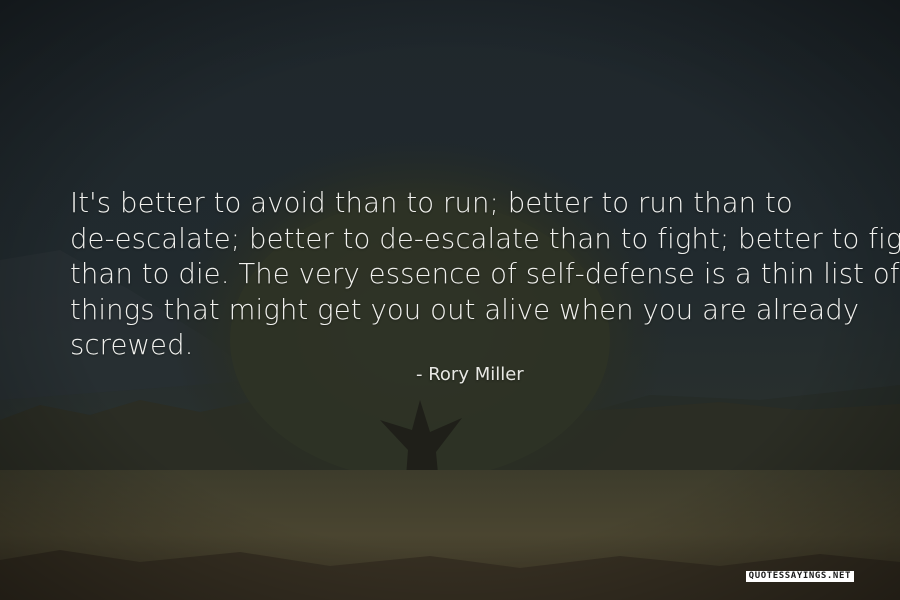 Image resolution: width=900 pixels, height=600 pixels. I want to click on quote-line: screwed., so click(132, 345).